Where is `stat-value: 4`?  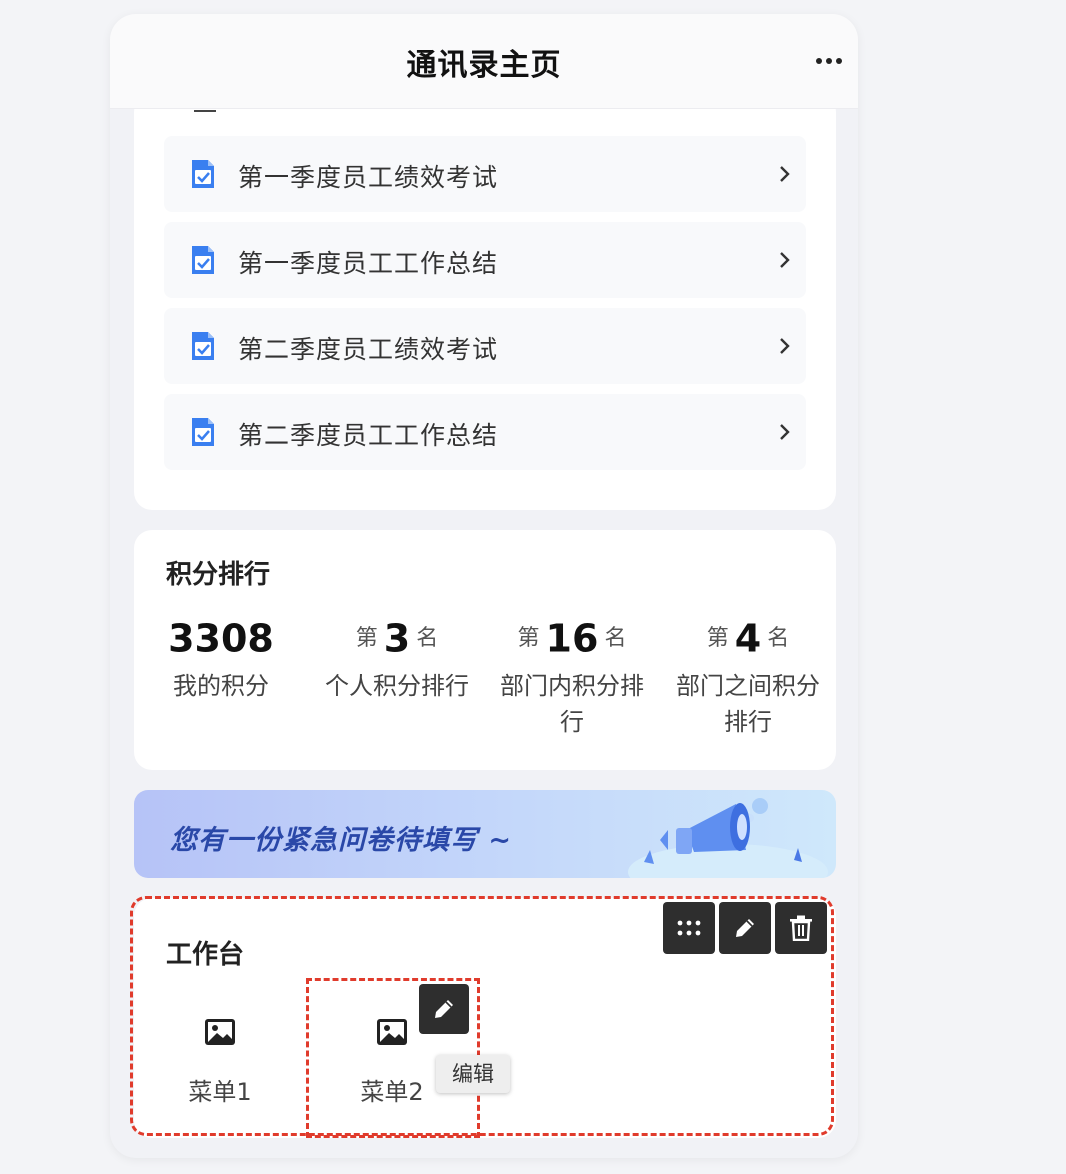 stat-value: 4 is located at coordinates (748, 638).